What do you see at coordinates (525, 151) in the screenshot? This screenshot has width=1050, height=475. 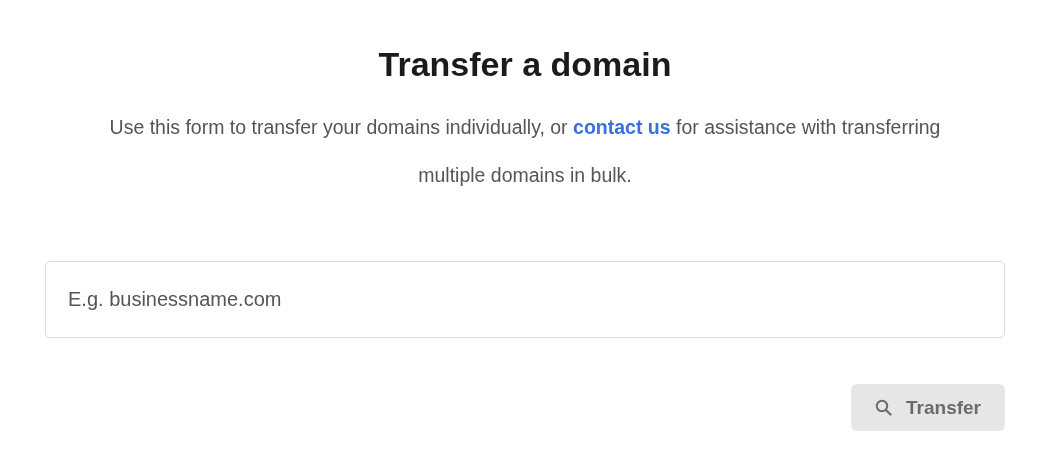 I see `intro-paragraph: Use this form to transfer your domains individually, or contact us for assistance with transferring multiple domains in bulk.` at bounding box center [525, 151].